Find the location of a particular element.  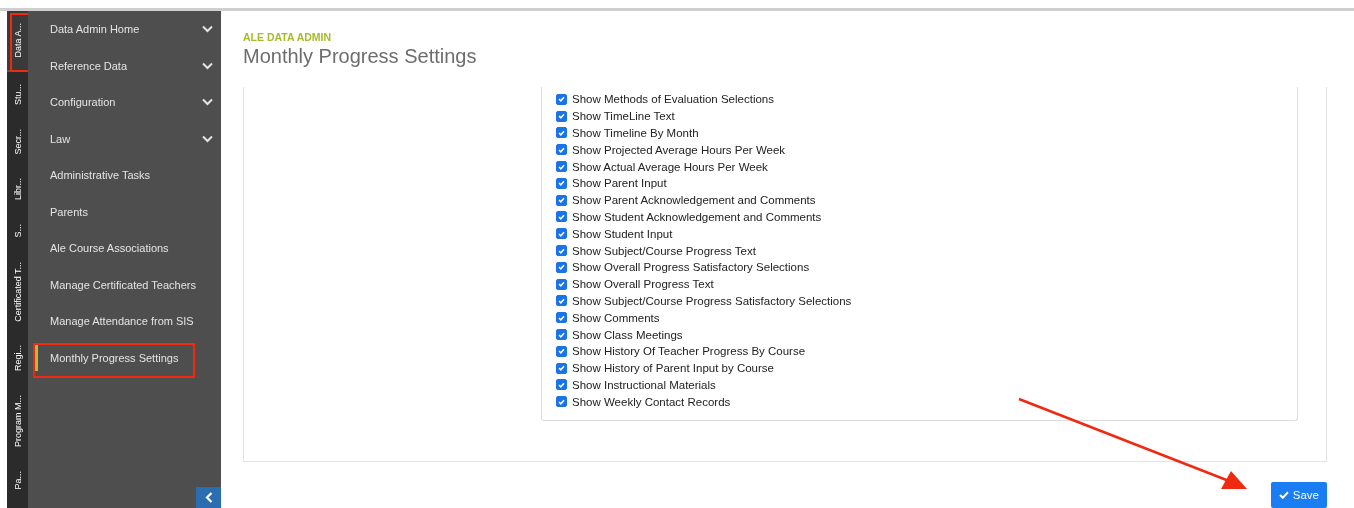

checkbox-label: Show Parent Input is located at coordinates (619, 183).